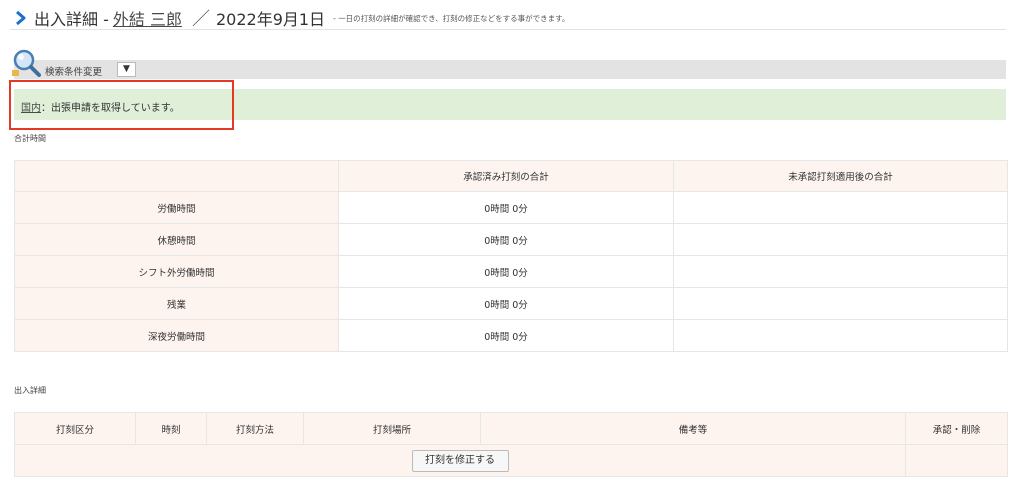 This screenshot has height=490, width=1012. Describe the element at coordinates (510, 69) in the screenshot. I see `search-condition-bar` at that location.